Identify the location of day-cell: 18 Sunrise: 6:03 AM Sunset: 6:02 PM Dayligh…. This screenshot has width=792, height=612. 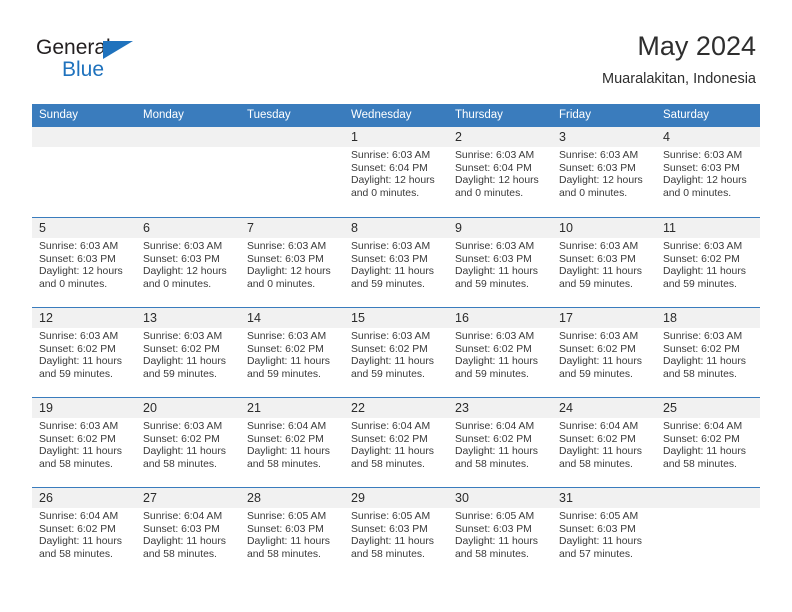
(708, 352).